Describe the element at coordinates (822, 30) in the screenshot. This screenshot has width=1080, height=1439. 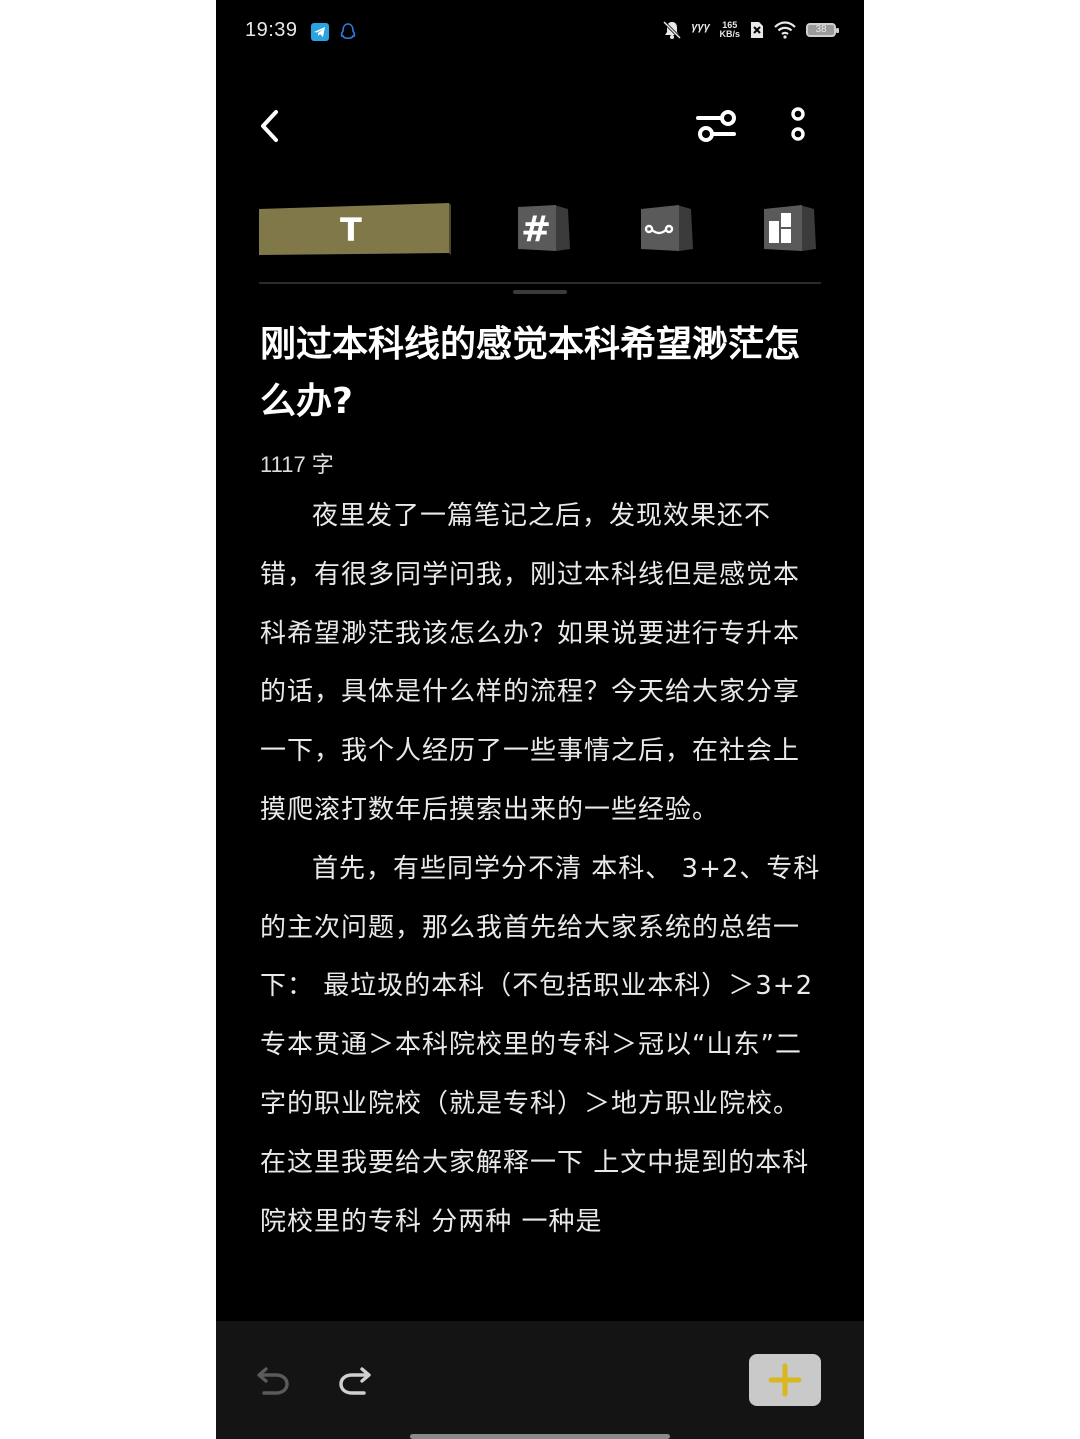
I see `battery-icon: 38` at that location.